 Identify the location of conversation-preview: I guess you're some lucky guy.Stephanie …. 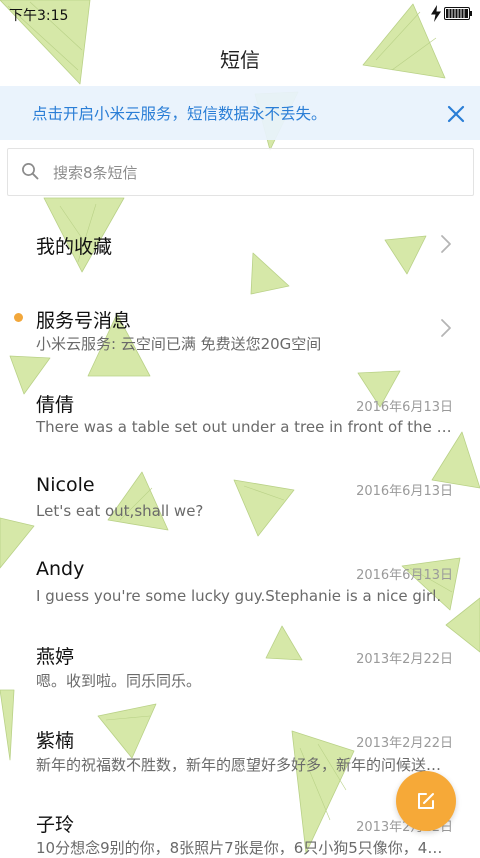
(239, 596).